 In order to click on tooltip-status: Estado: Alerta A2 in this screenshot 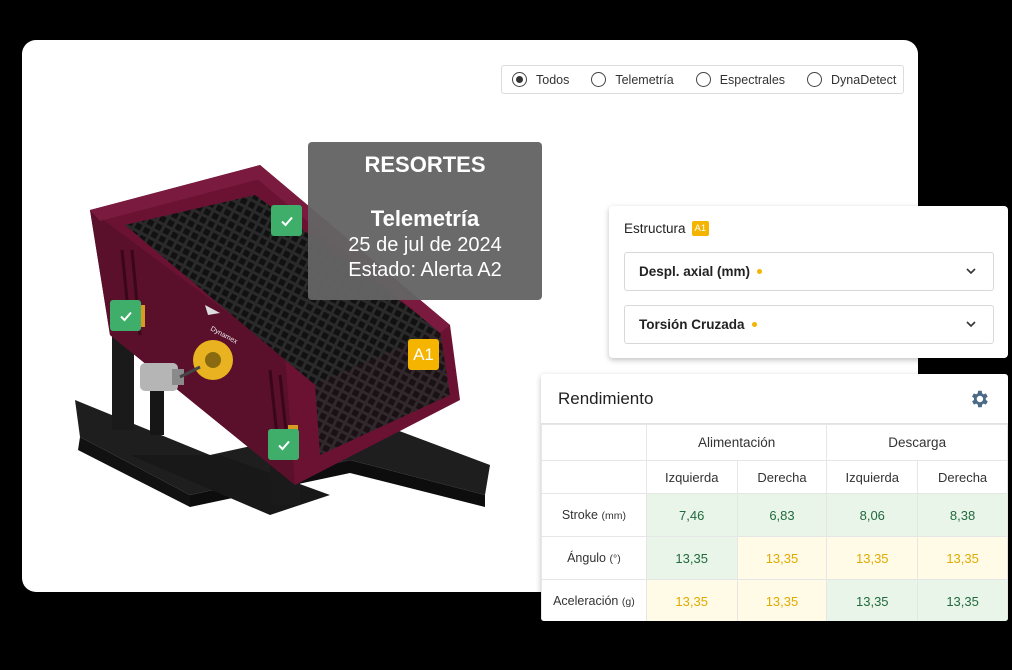, I will do `click(425, 270)`.